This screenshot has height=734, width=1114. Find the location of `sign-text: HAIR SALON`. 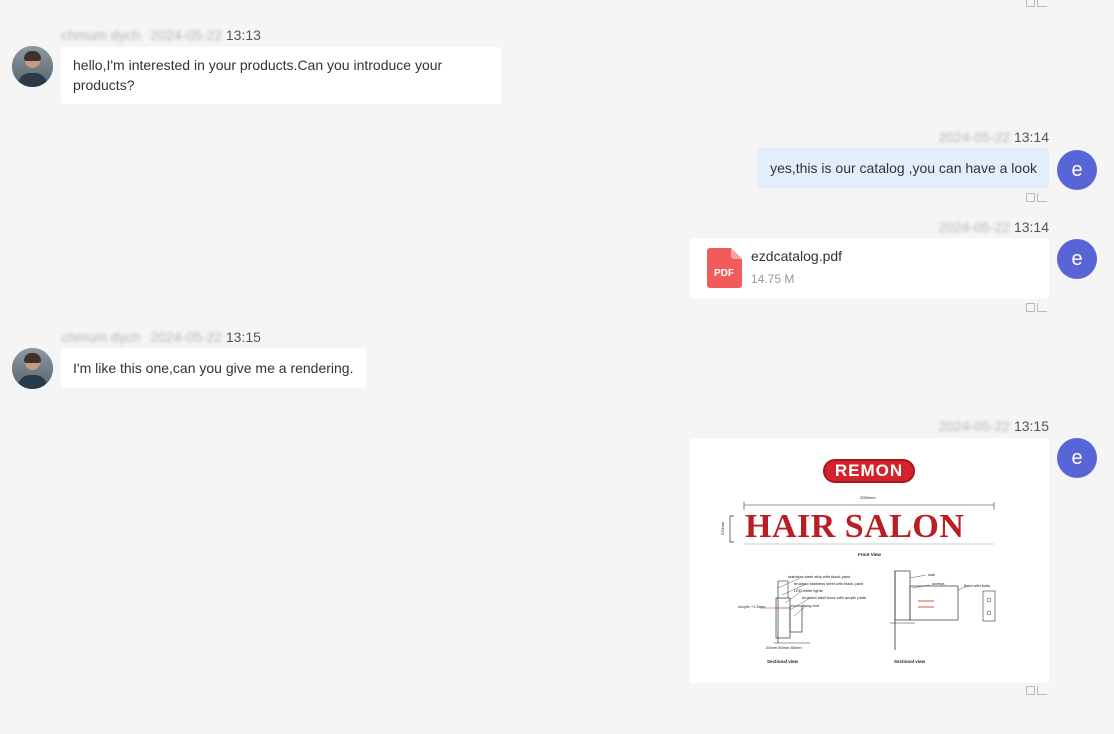

sign-text: HAIR SALON is located at coordinates (855, 526).